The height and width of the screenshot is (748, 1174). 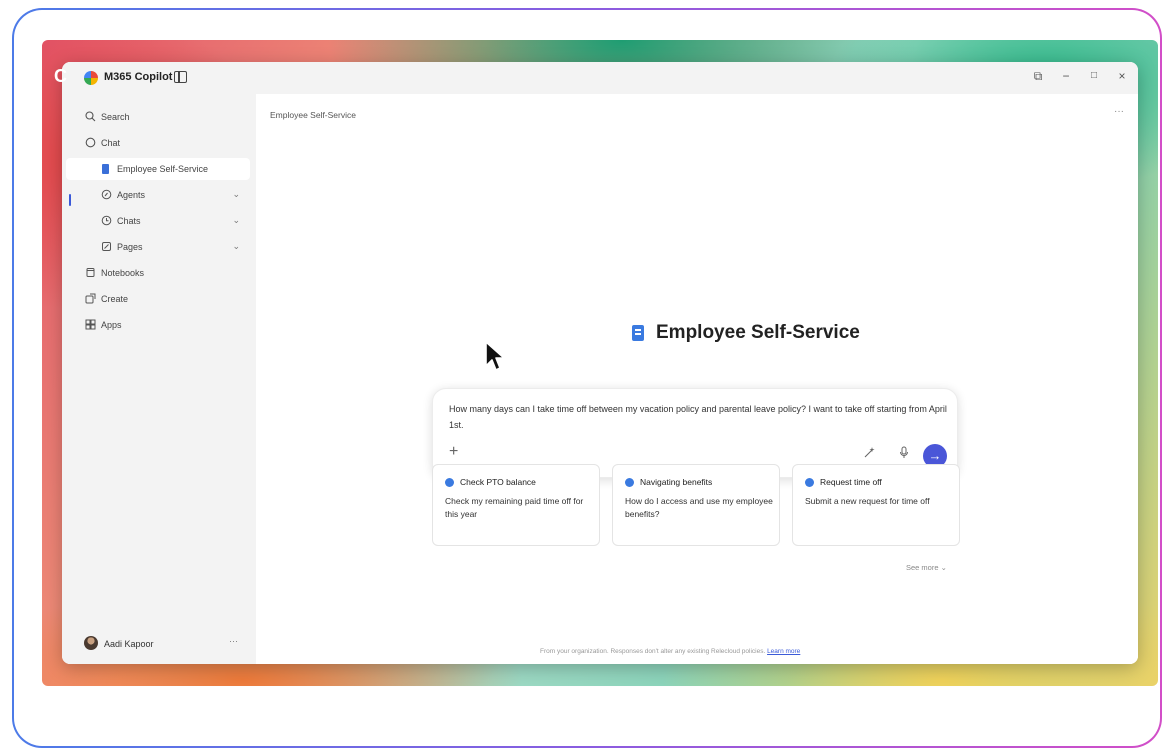 What do you see at coordinates (111, 143) in the screenshot?
I see `sidebar-item-label: Chat` at bounding box center [111, 143].